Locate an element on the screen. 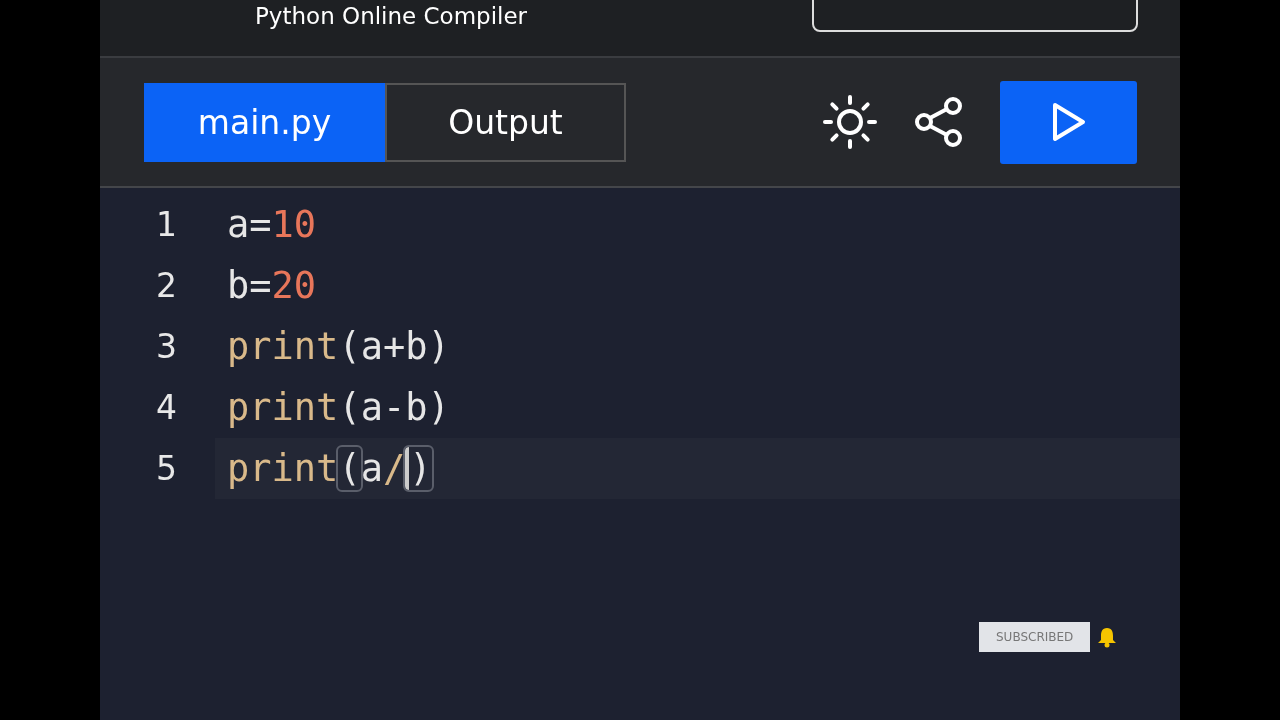 This screenshot has height=720, width=1280. bell-icon is located at coordinates (1107, 637).